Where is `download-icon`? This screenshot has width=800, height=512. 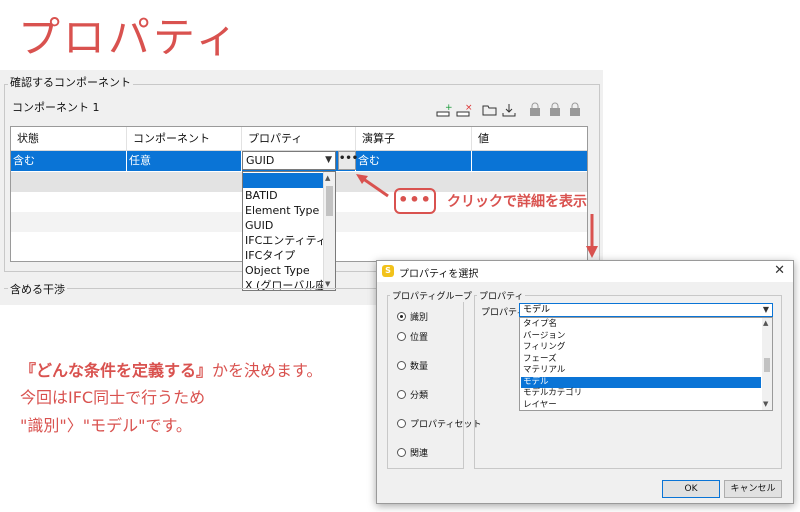 download-icon is located at coordinates (509, 110).